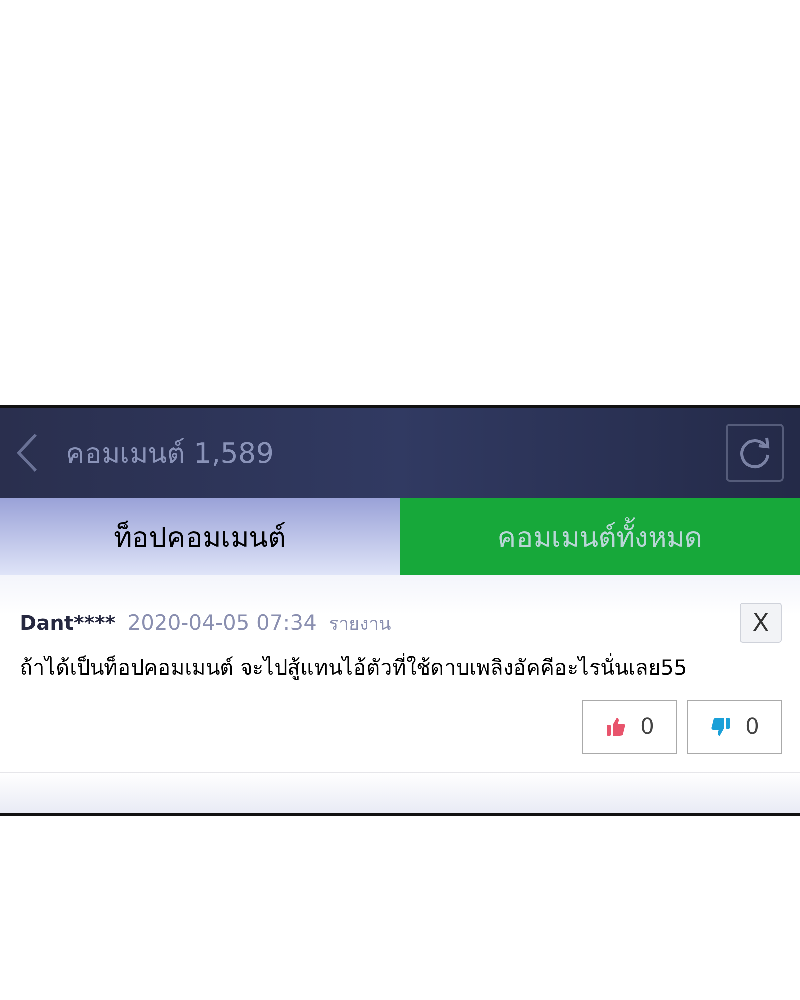 This screenshot has height=1000, width=800. I want to click on dislike-button: 0, so click(734, 727).